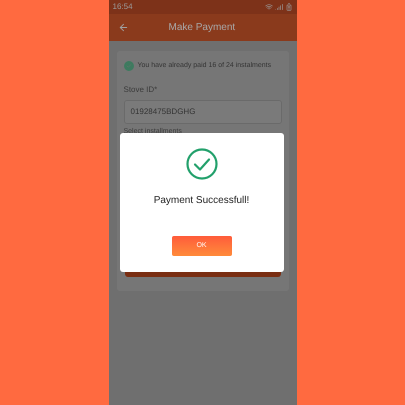 The image size is (405, 405). Describe the element at coordinates (129, 66) in the screenshot. I see `check-badge-icon` at that location.